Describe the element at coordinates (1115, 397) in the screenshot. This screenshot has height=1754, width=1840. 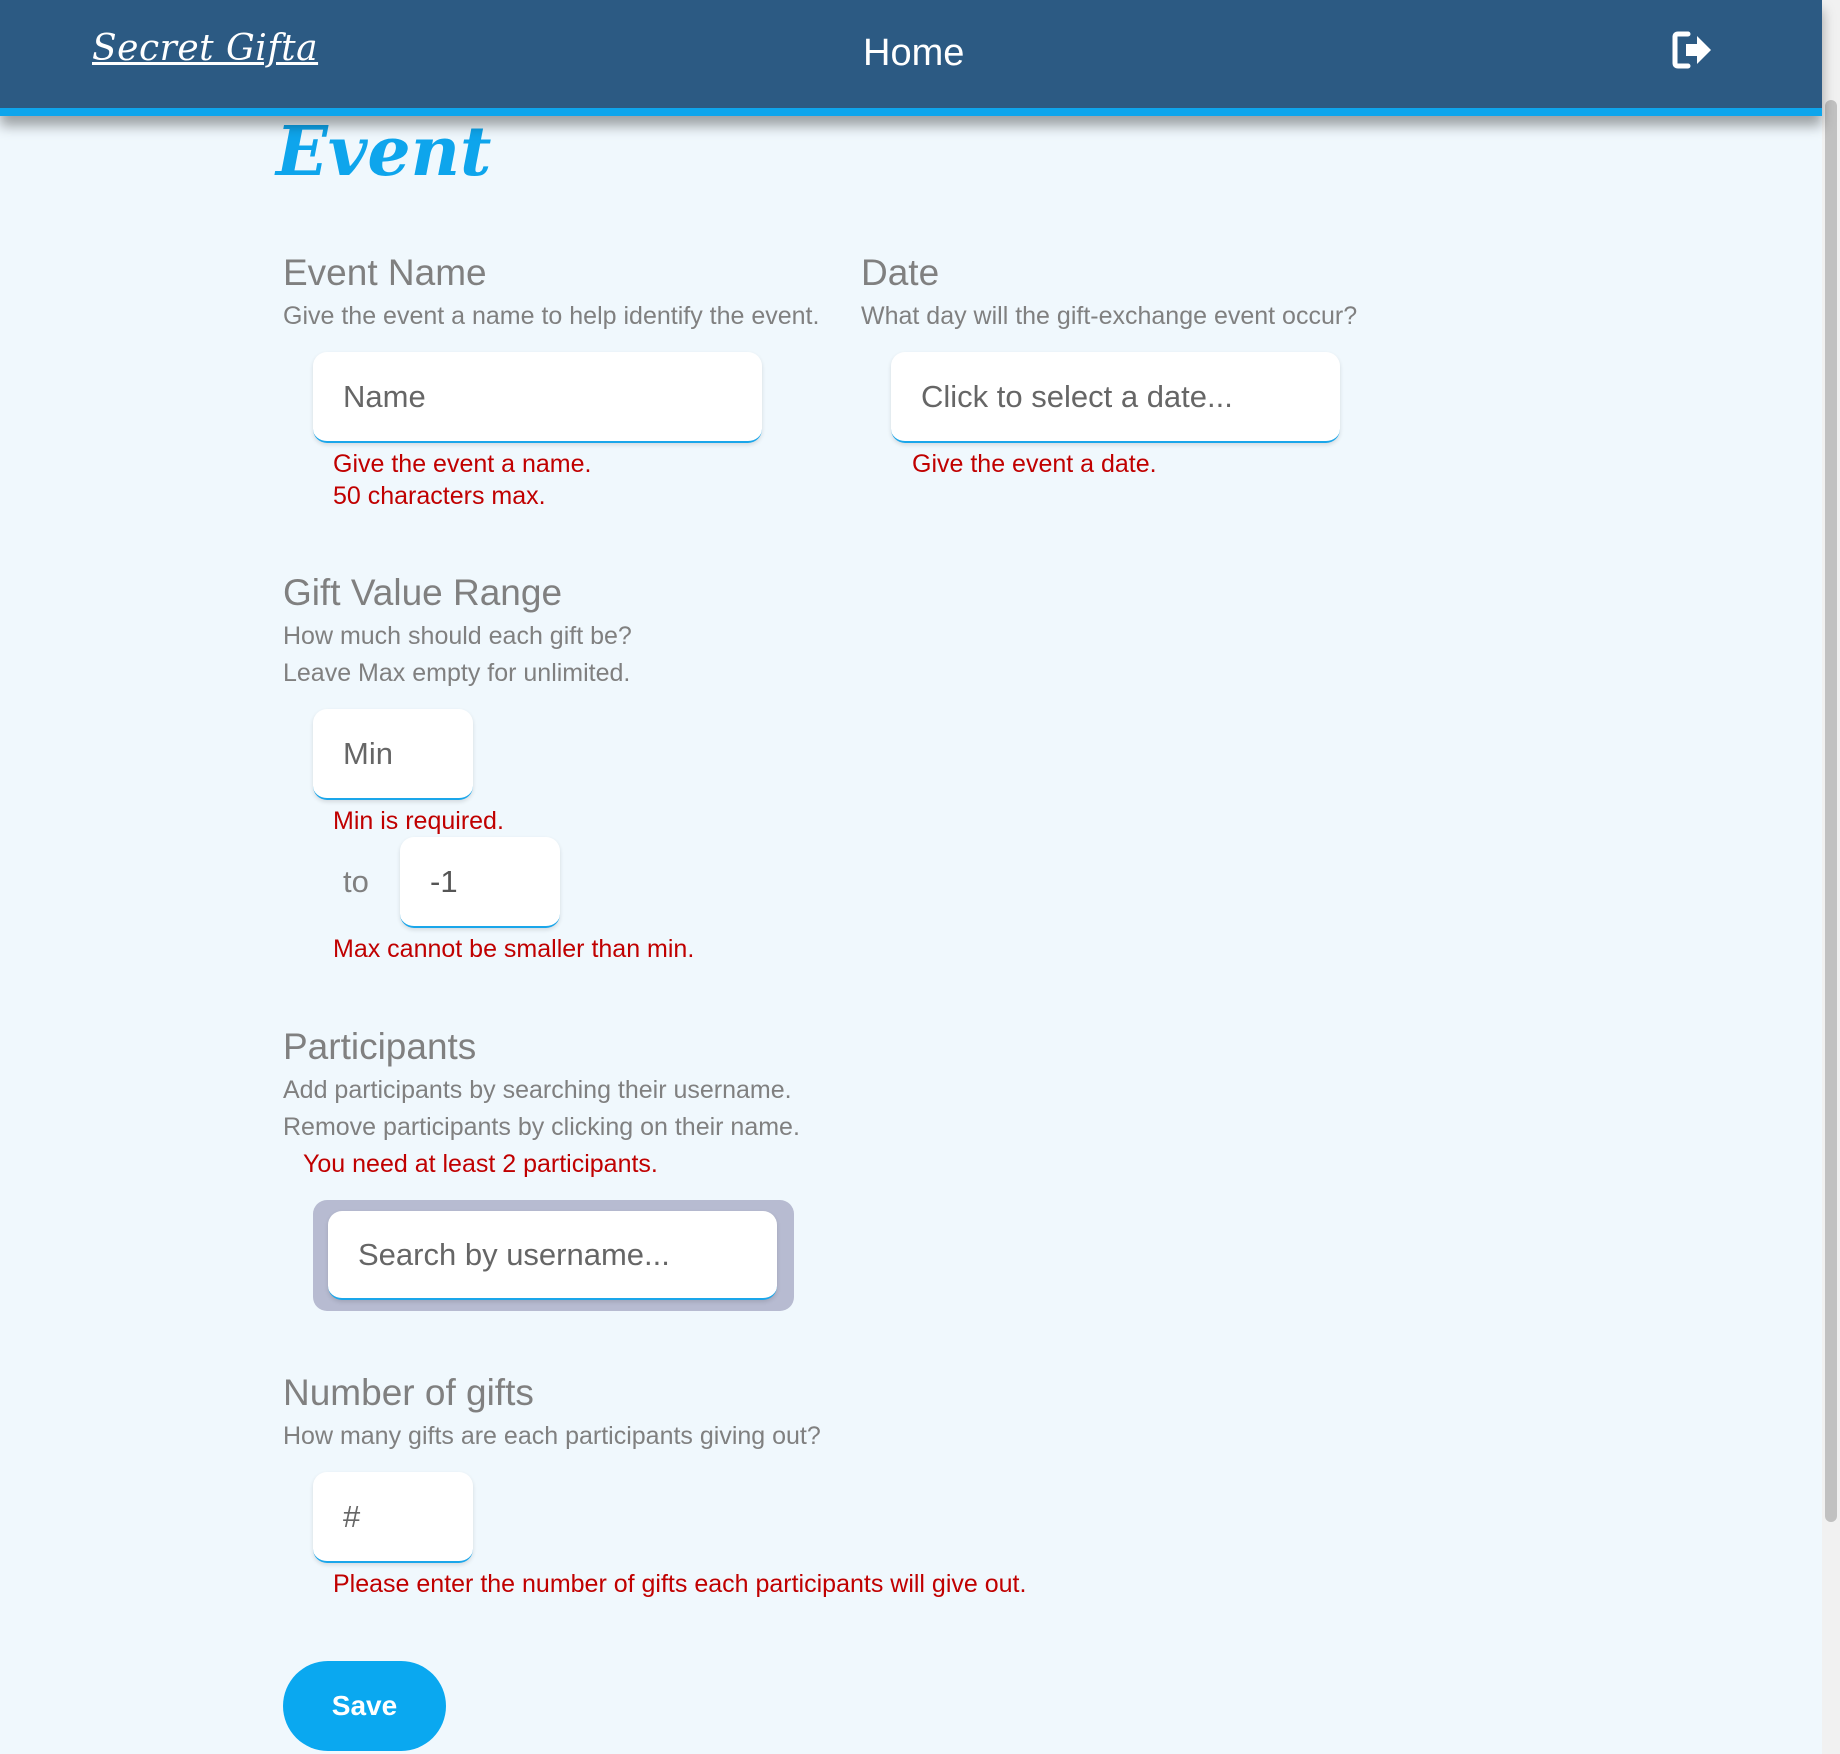
I see `date-picker-input` at that location.